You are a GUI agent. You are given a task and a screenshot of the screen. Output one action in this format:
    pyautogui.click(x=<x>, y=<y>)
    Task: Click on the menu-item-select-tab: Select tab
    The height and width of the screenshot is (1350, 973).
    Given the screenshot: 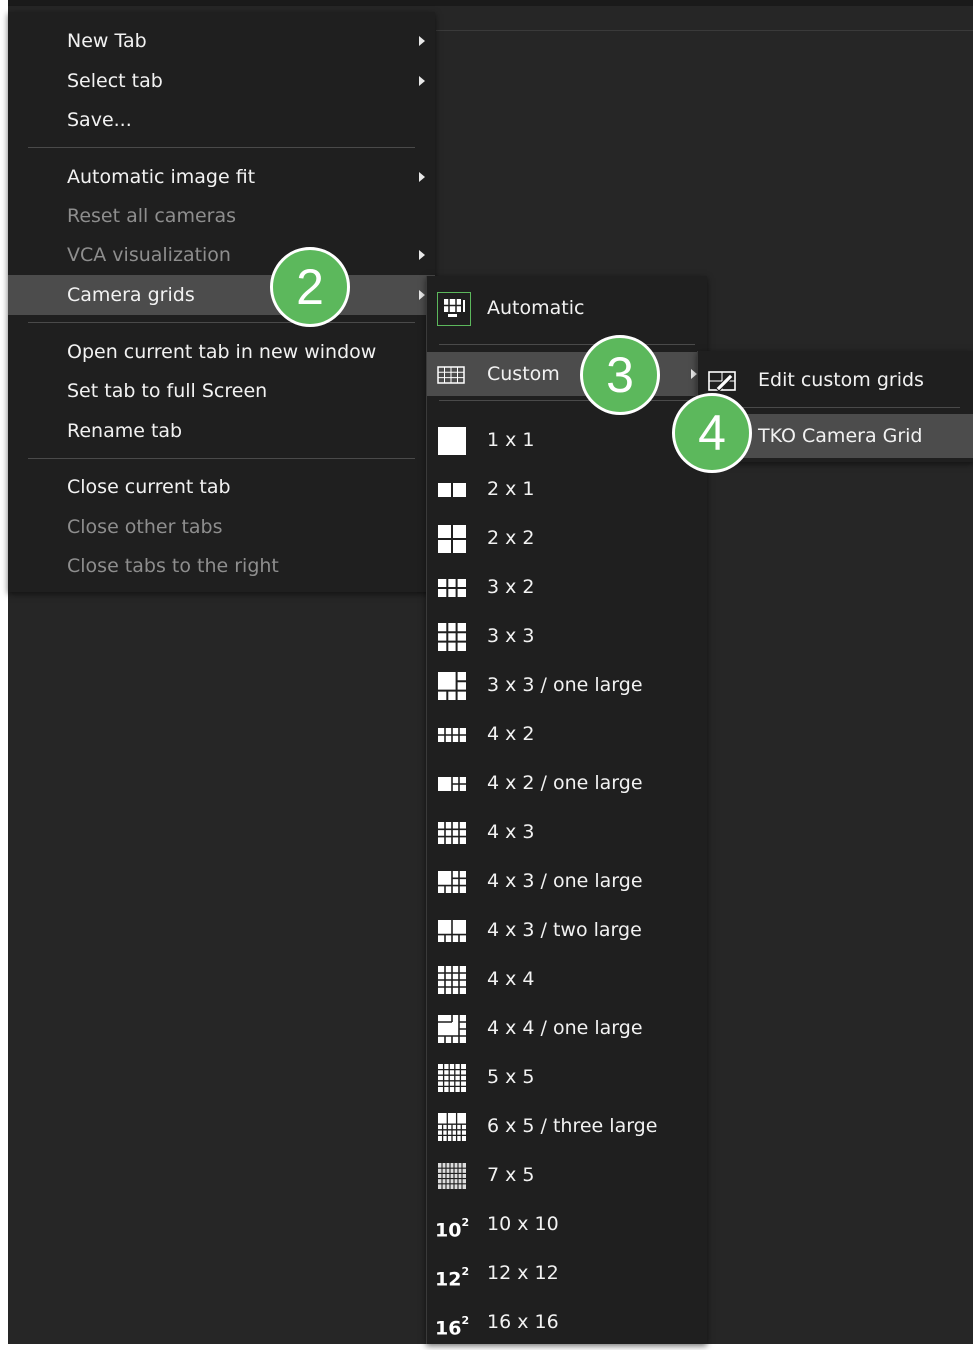 What is the action you would take?
    pyautogui.click(x=221, y=81)
    